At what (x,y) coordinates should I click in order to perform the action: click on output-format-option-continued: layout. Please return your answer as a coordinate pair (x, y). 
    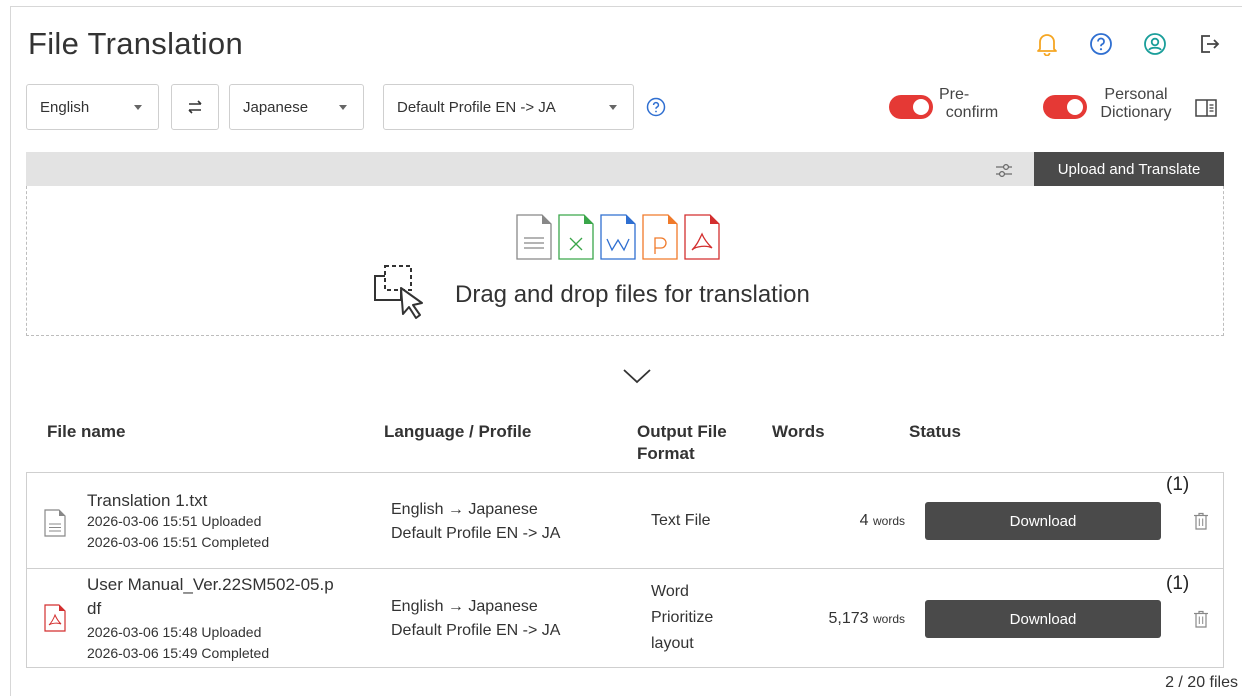
    Looking at the image, I should click on (672, 643).